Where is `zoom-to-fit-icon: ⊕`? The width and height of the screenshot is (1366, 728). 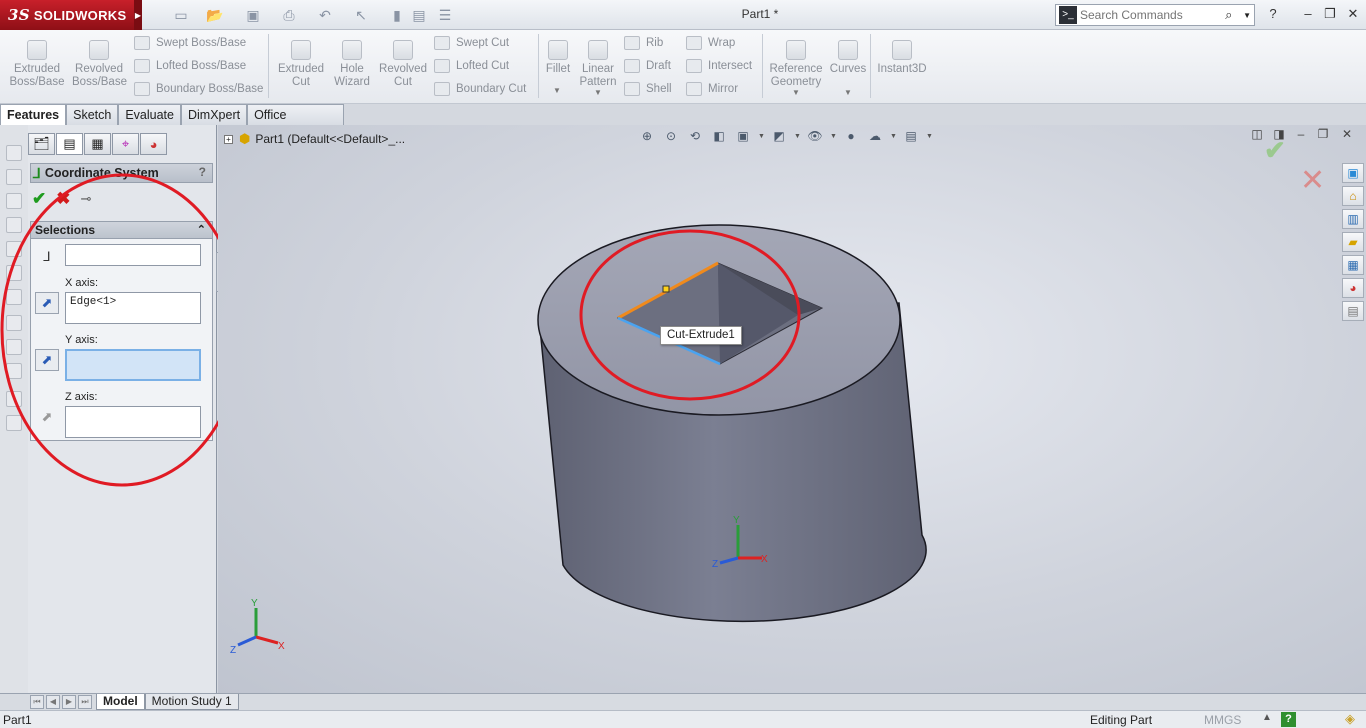
zoom-to-fit-icon: ⊕ is located at coordinates (647, 136).